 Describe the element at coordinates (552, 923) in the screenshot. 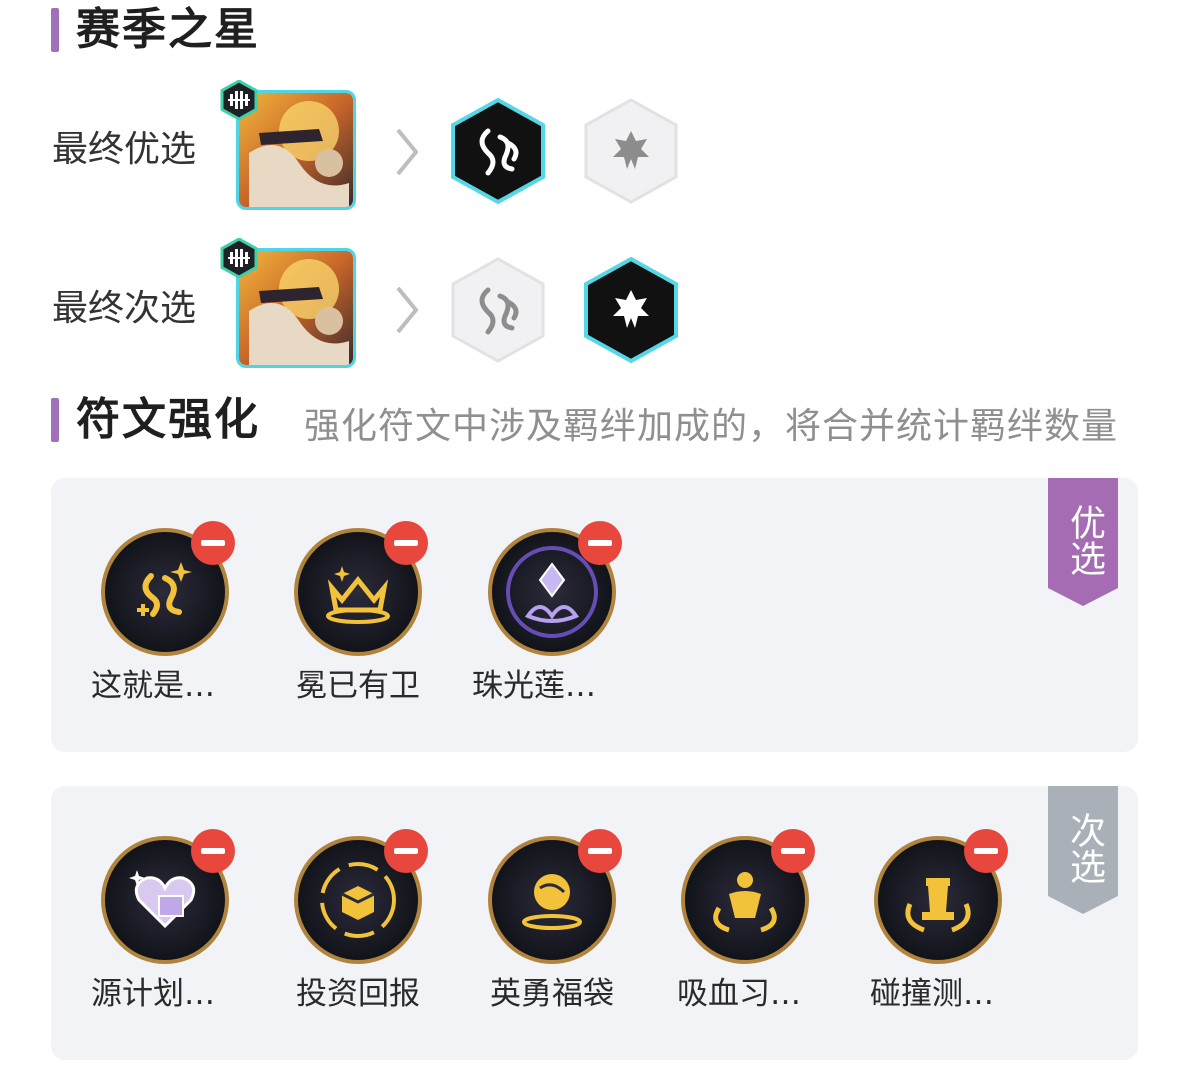

I see `rune-item: 英勇福袋` at that location.